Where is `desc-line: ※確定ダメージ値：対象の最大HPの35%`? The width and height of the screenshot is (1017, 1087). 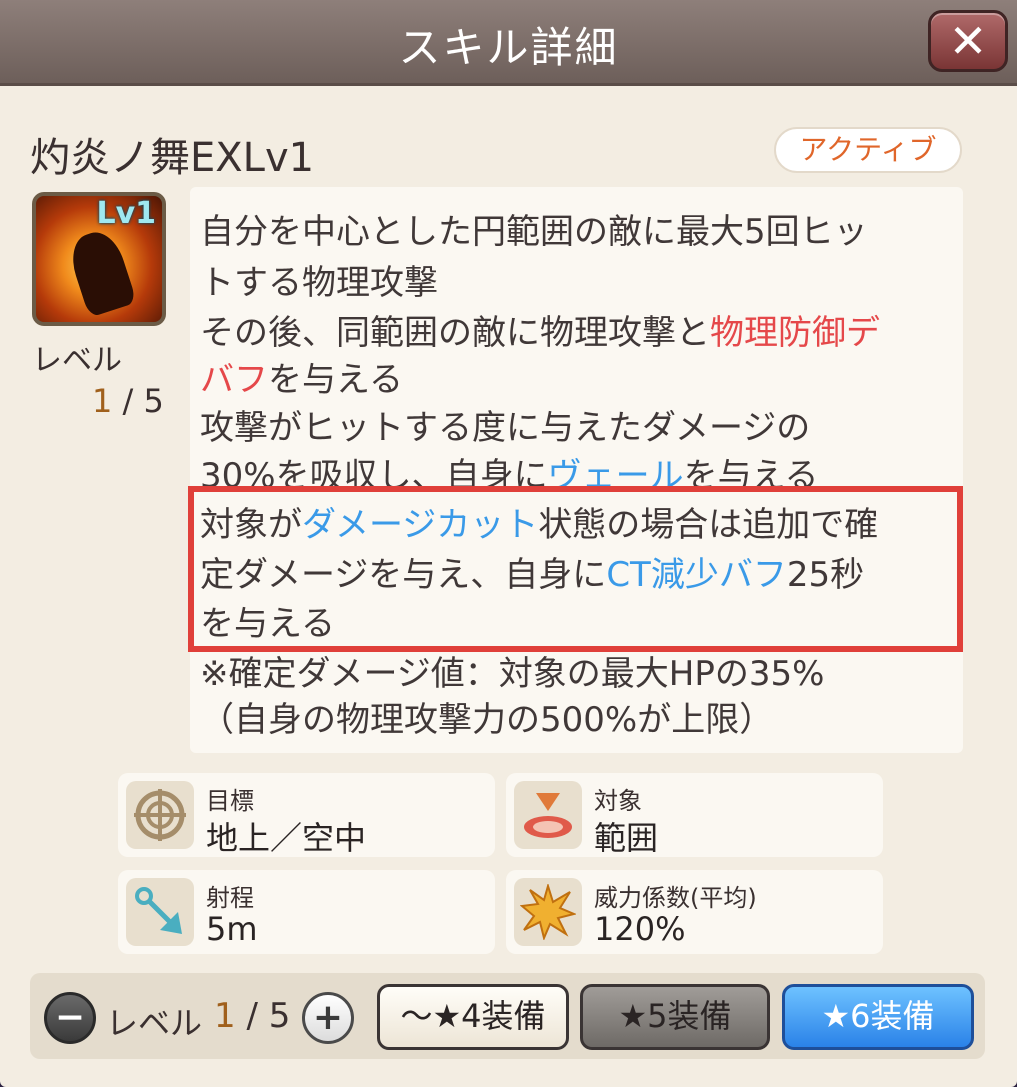 desc-line: ※確定ダメージ値：対象の最大HPの35% is located at coordinates (512, 674).